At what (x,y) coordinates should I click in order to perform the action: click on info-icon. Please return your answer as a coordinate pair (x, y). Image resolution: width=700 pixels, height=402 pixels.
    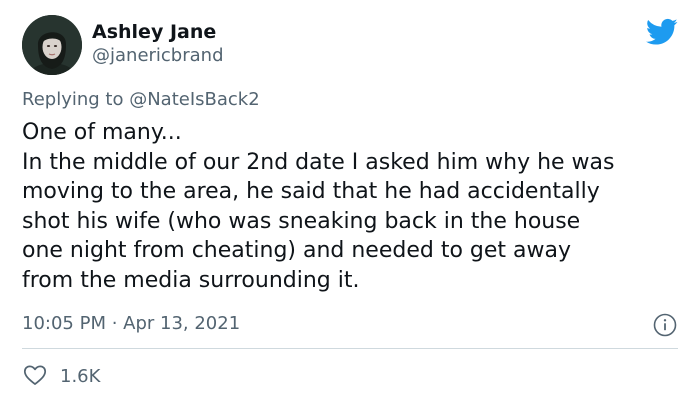
    Looking at the image, I should click on (665, 325).